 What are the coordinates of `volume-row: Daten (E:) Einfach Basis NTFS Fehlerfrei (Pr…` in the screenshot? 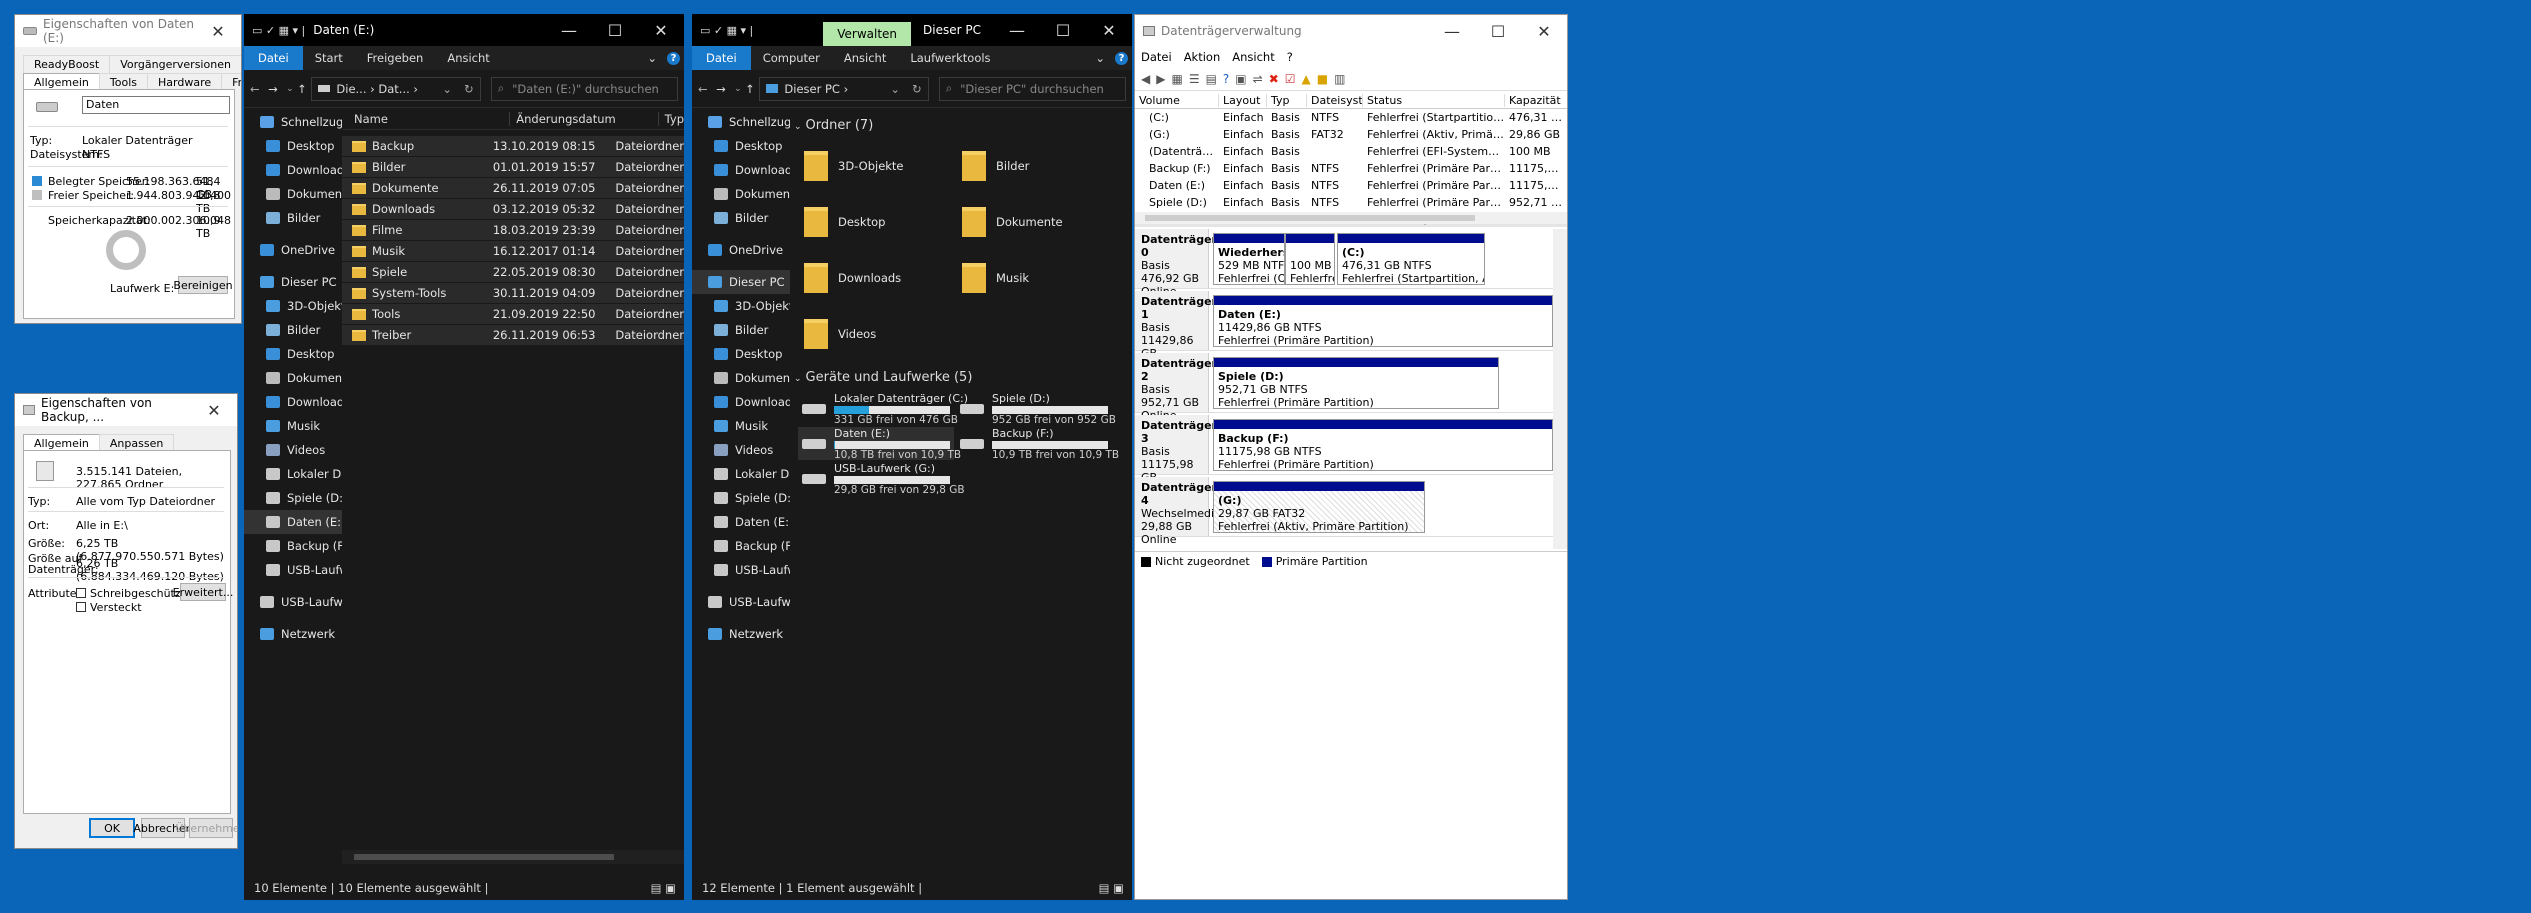 It's located at (1351, 185).